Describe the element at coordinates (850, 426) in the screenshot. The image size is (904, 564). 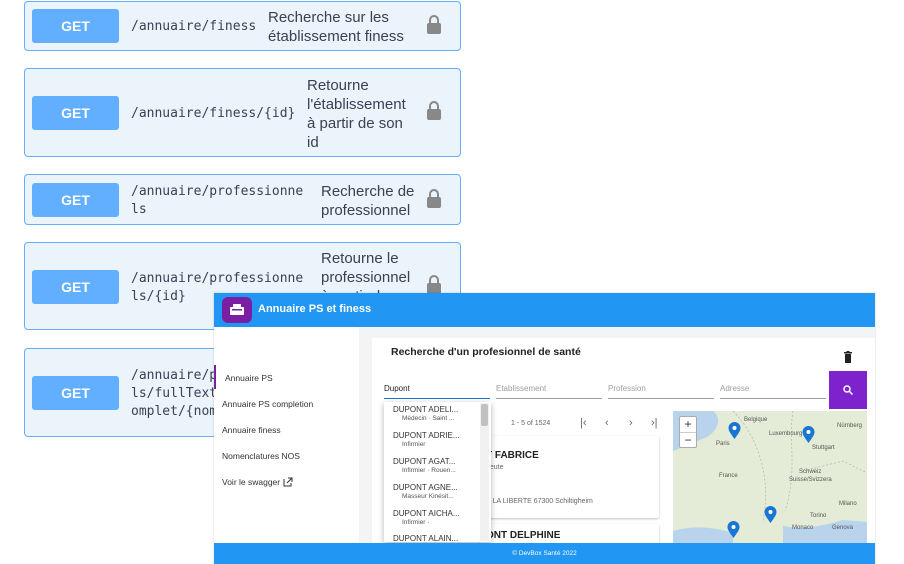
I see `map-label: Nürnberg` at that location.